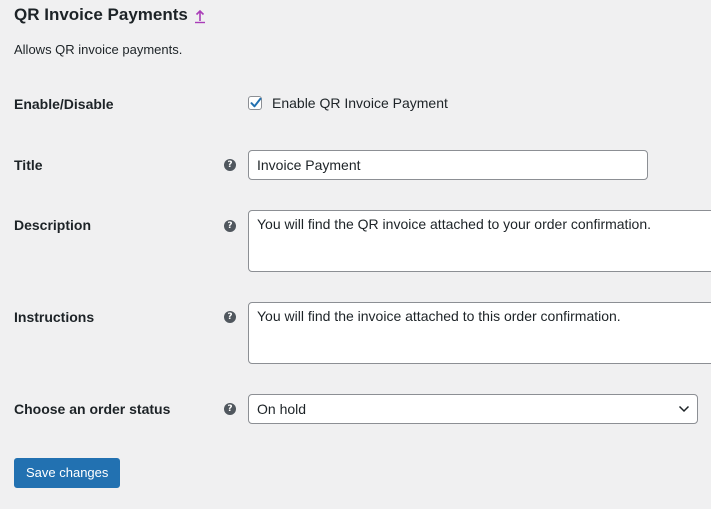 This screenshot has height=509, width=711. Describe the element at coordinates (92, 409) in the screenshot. I see `order-status-label: Choose an order status` at that location.